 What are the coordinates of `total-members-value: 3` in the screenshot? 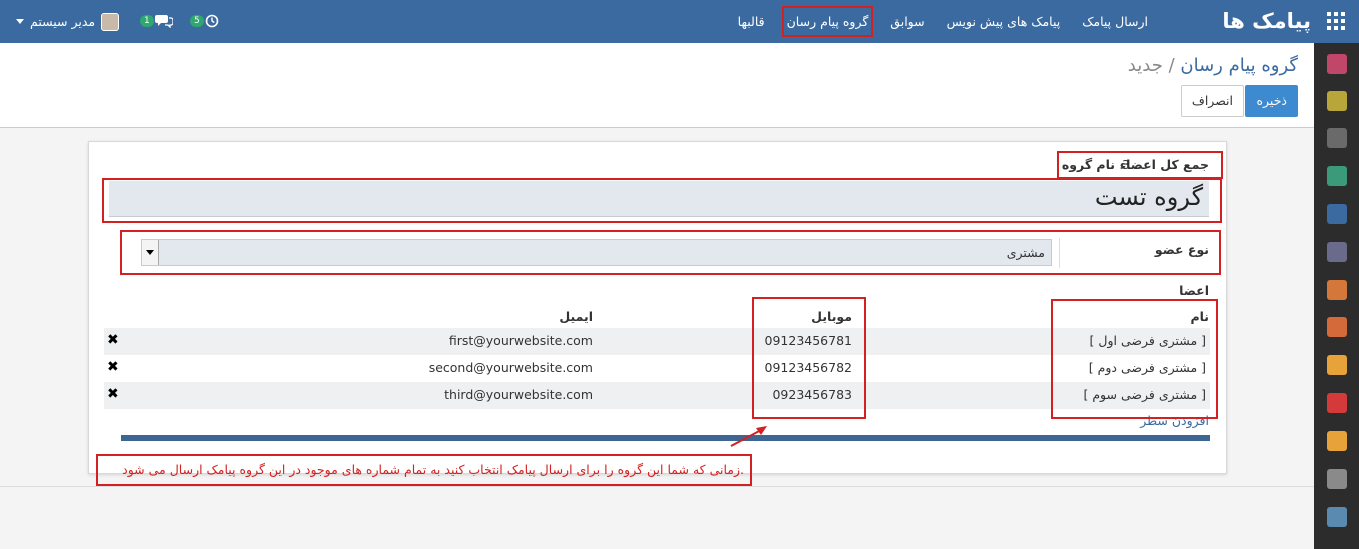 It's located at (1126, 164).